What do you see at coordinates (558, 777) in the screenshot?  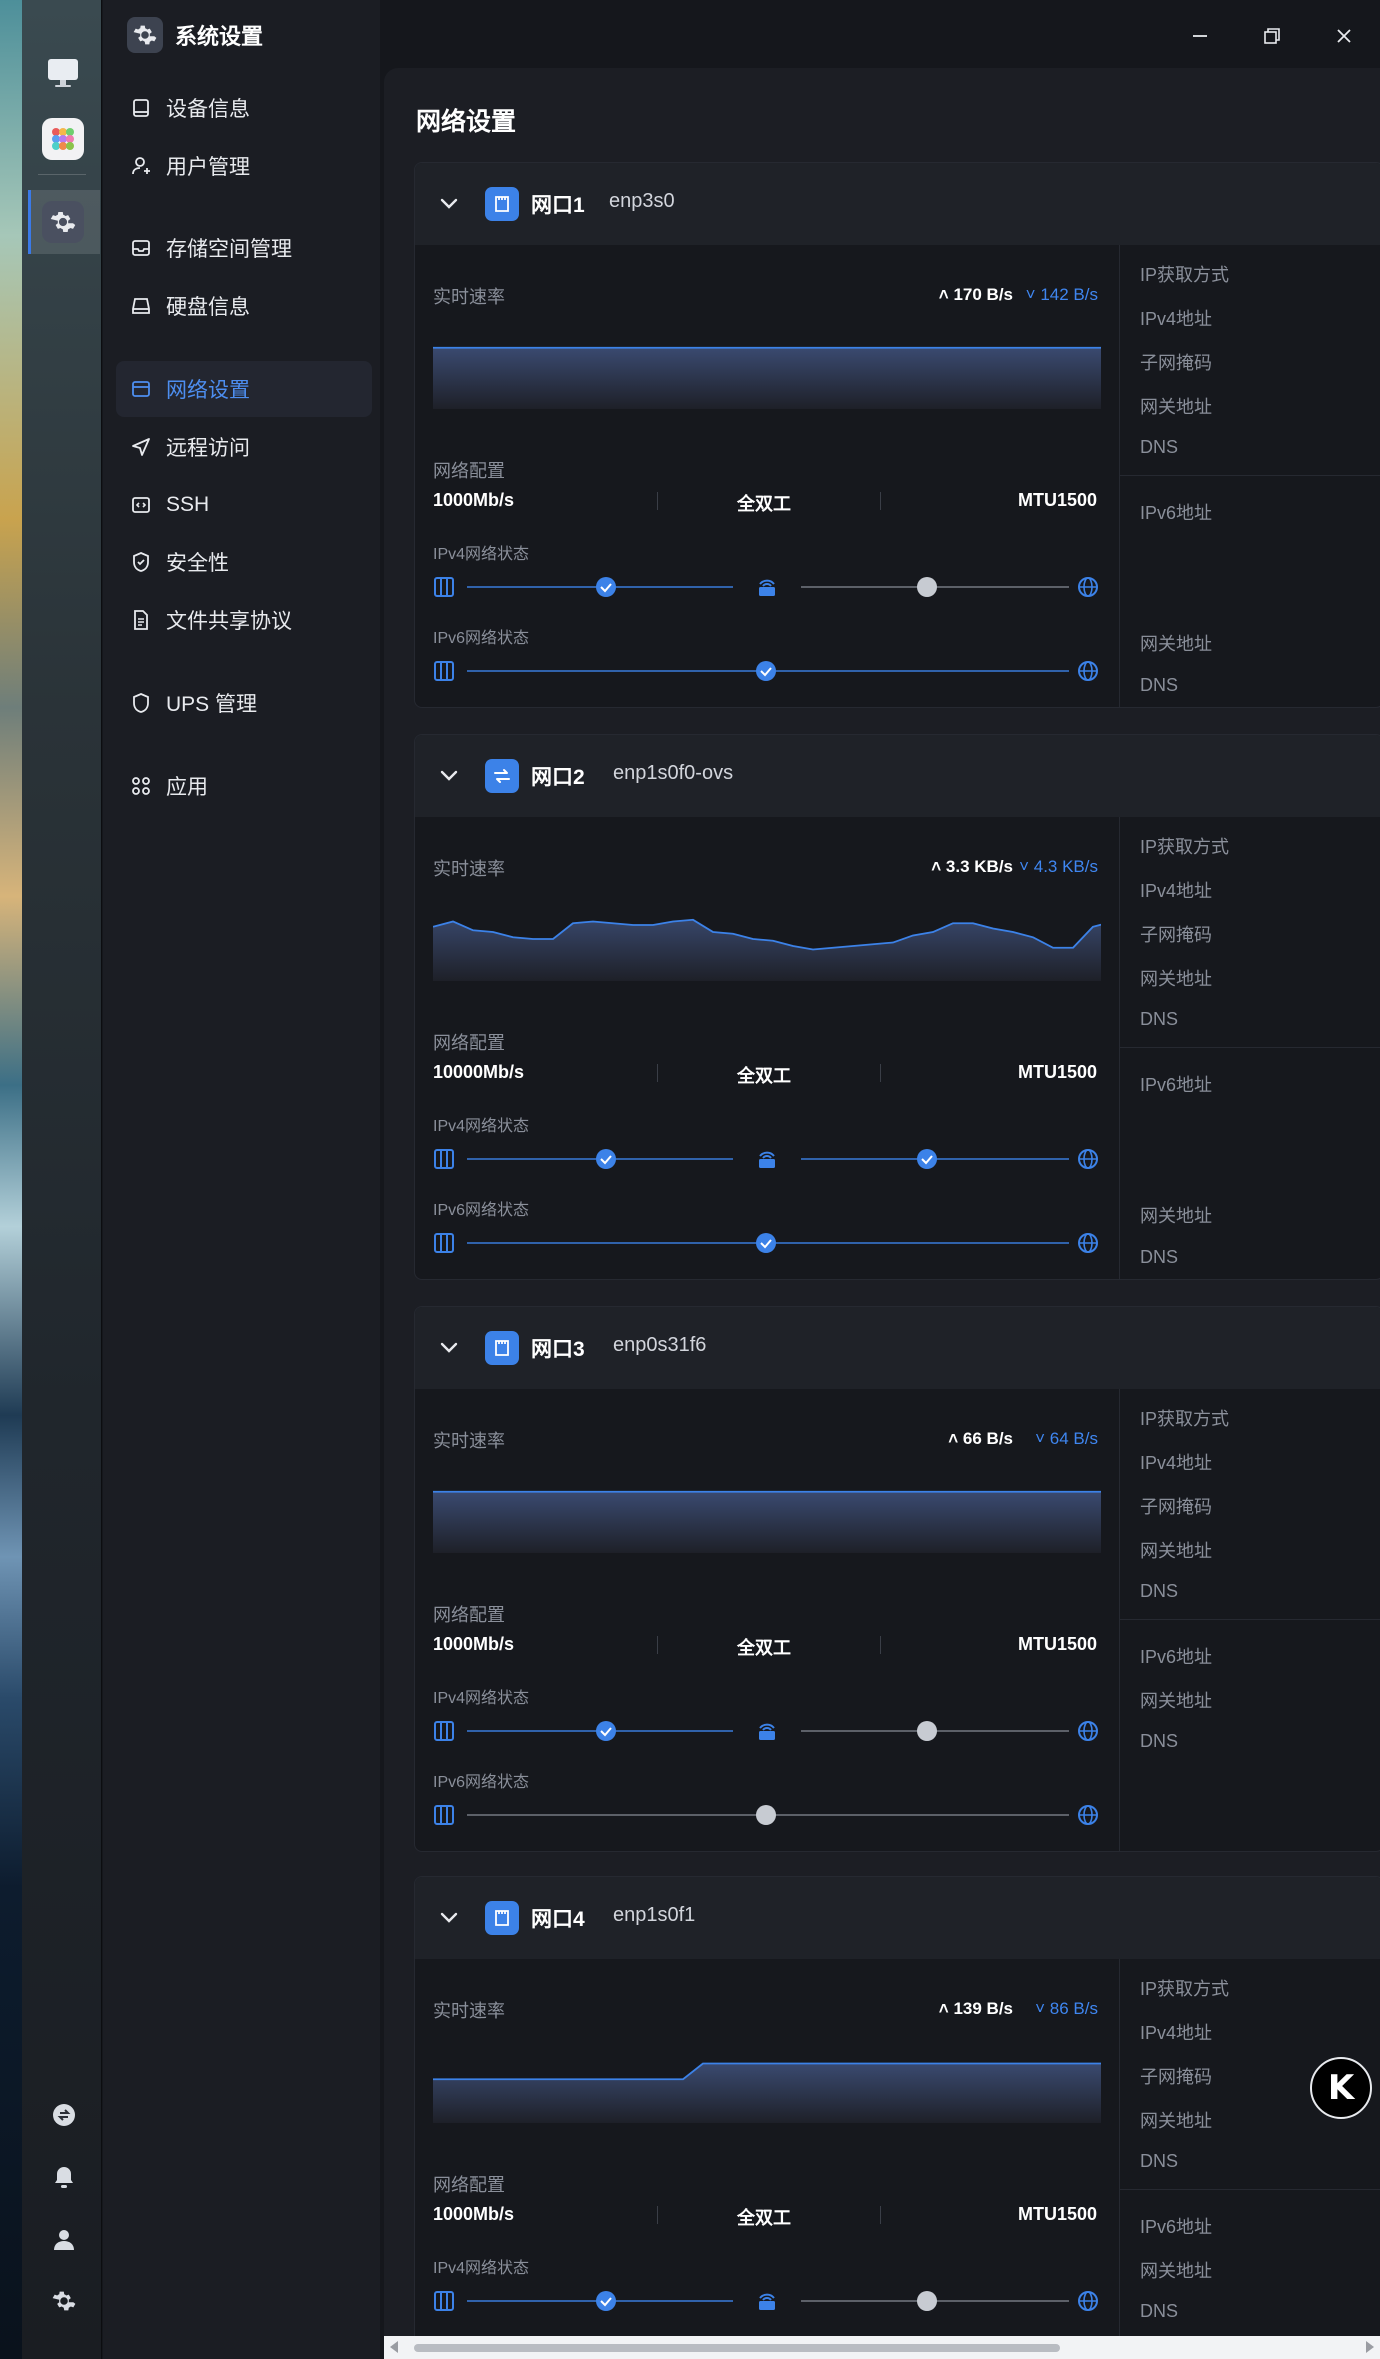 I see `port-name: 网口2` at bounding box center [558, 777].